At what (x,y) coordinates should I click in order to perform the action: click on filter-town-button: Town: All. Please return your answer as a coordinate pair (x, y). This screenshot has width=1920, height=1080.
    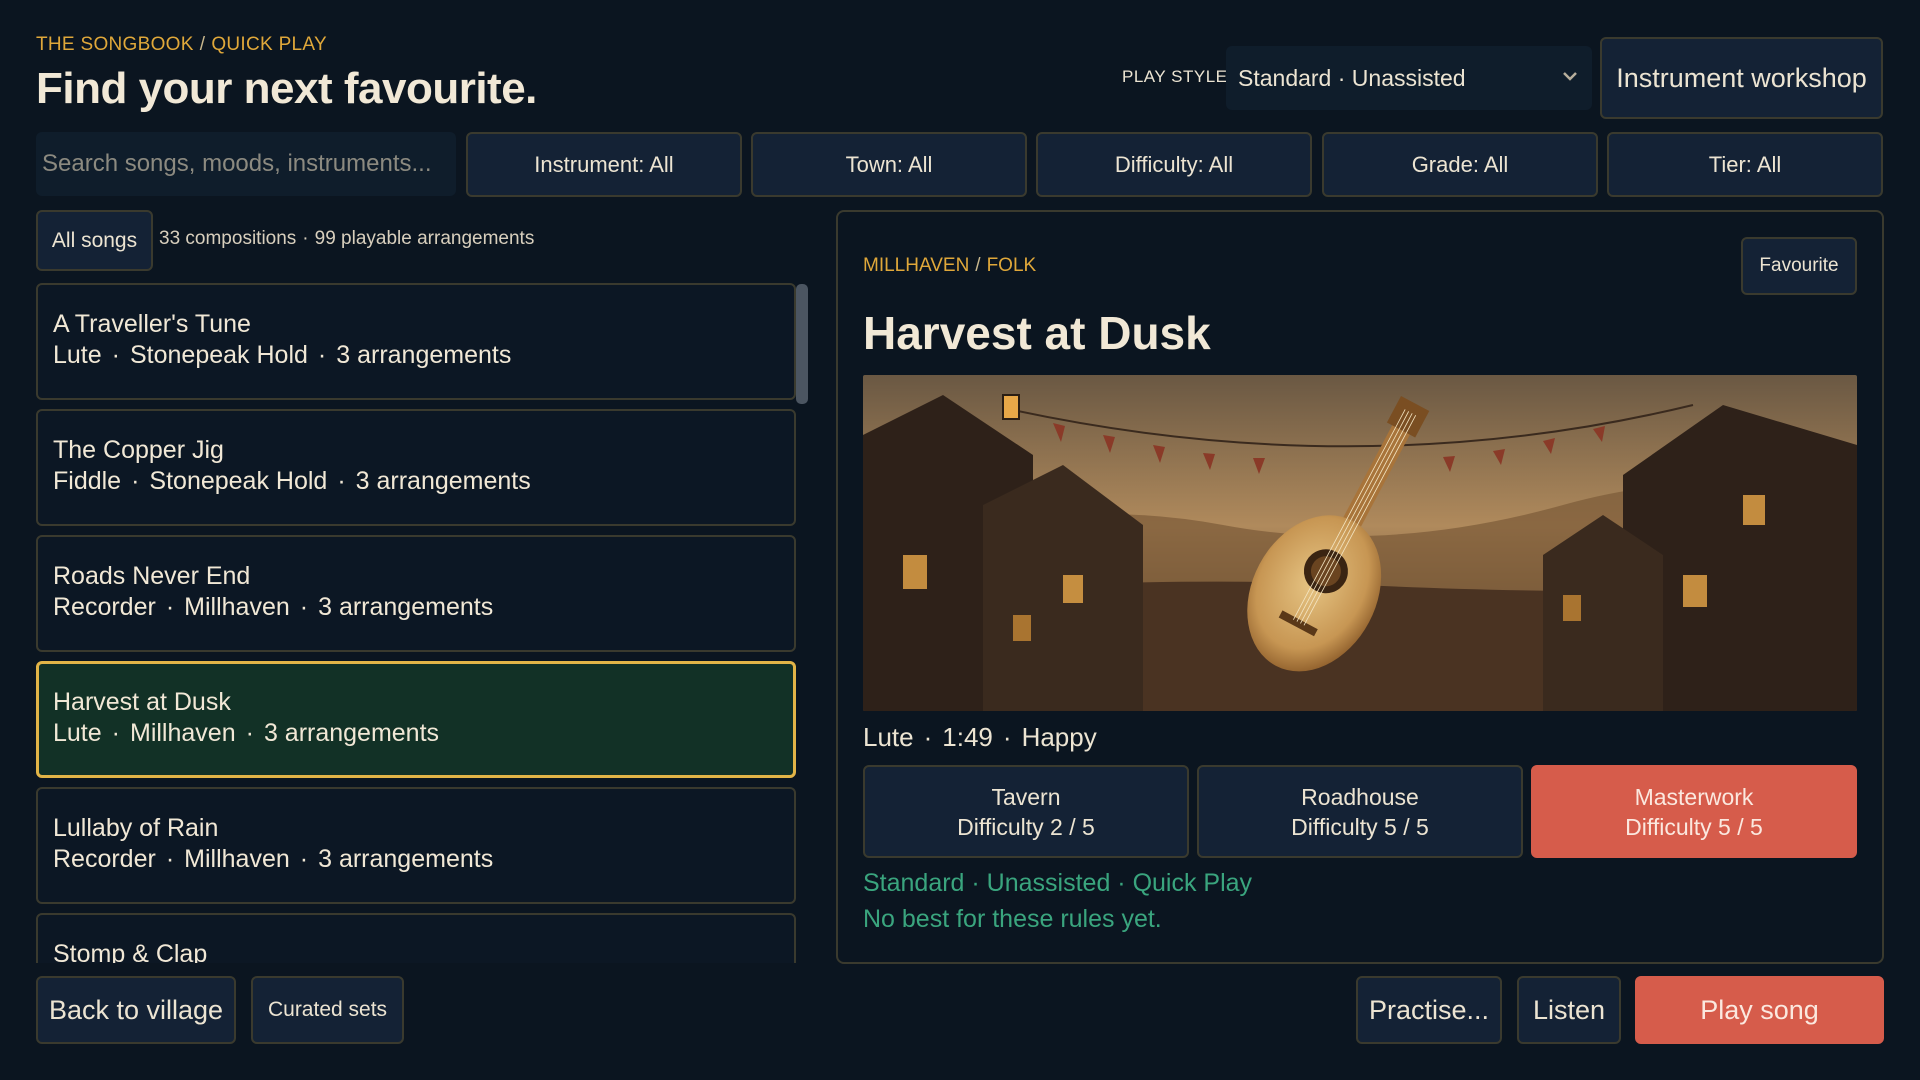
    Looking at the image, I should click on (889, 164).